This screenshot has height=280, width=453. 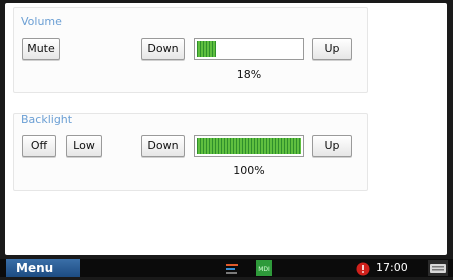 What do you see at coordinates (363, 270) in the screenshot?
I see `alert-icon` at bounding box center [363, 270].